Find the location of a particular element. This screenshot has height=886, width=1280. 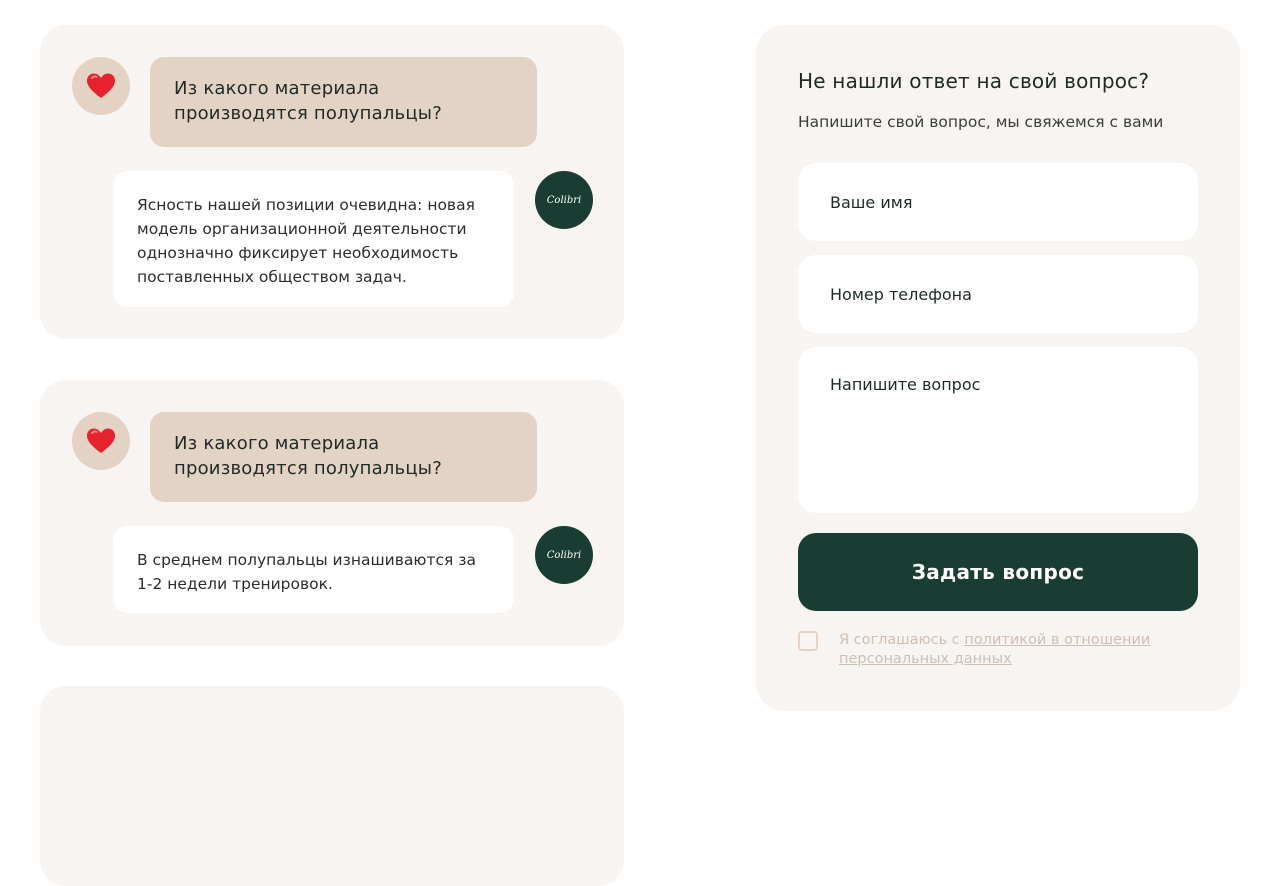

question-textarea: Напишите вопрос is located at coordinates (998, 430).